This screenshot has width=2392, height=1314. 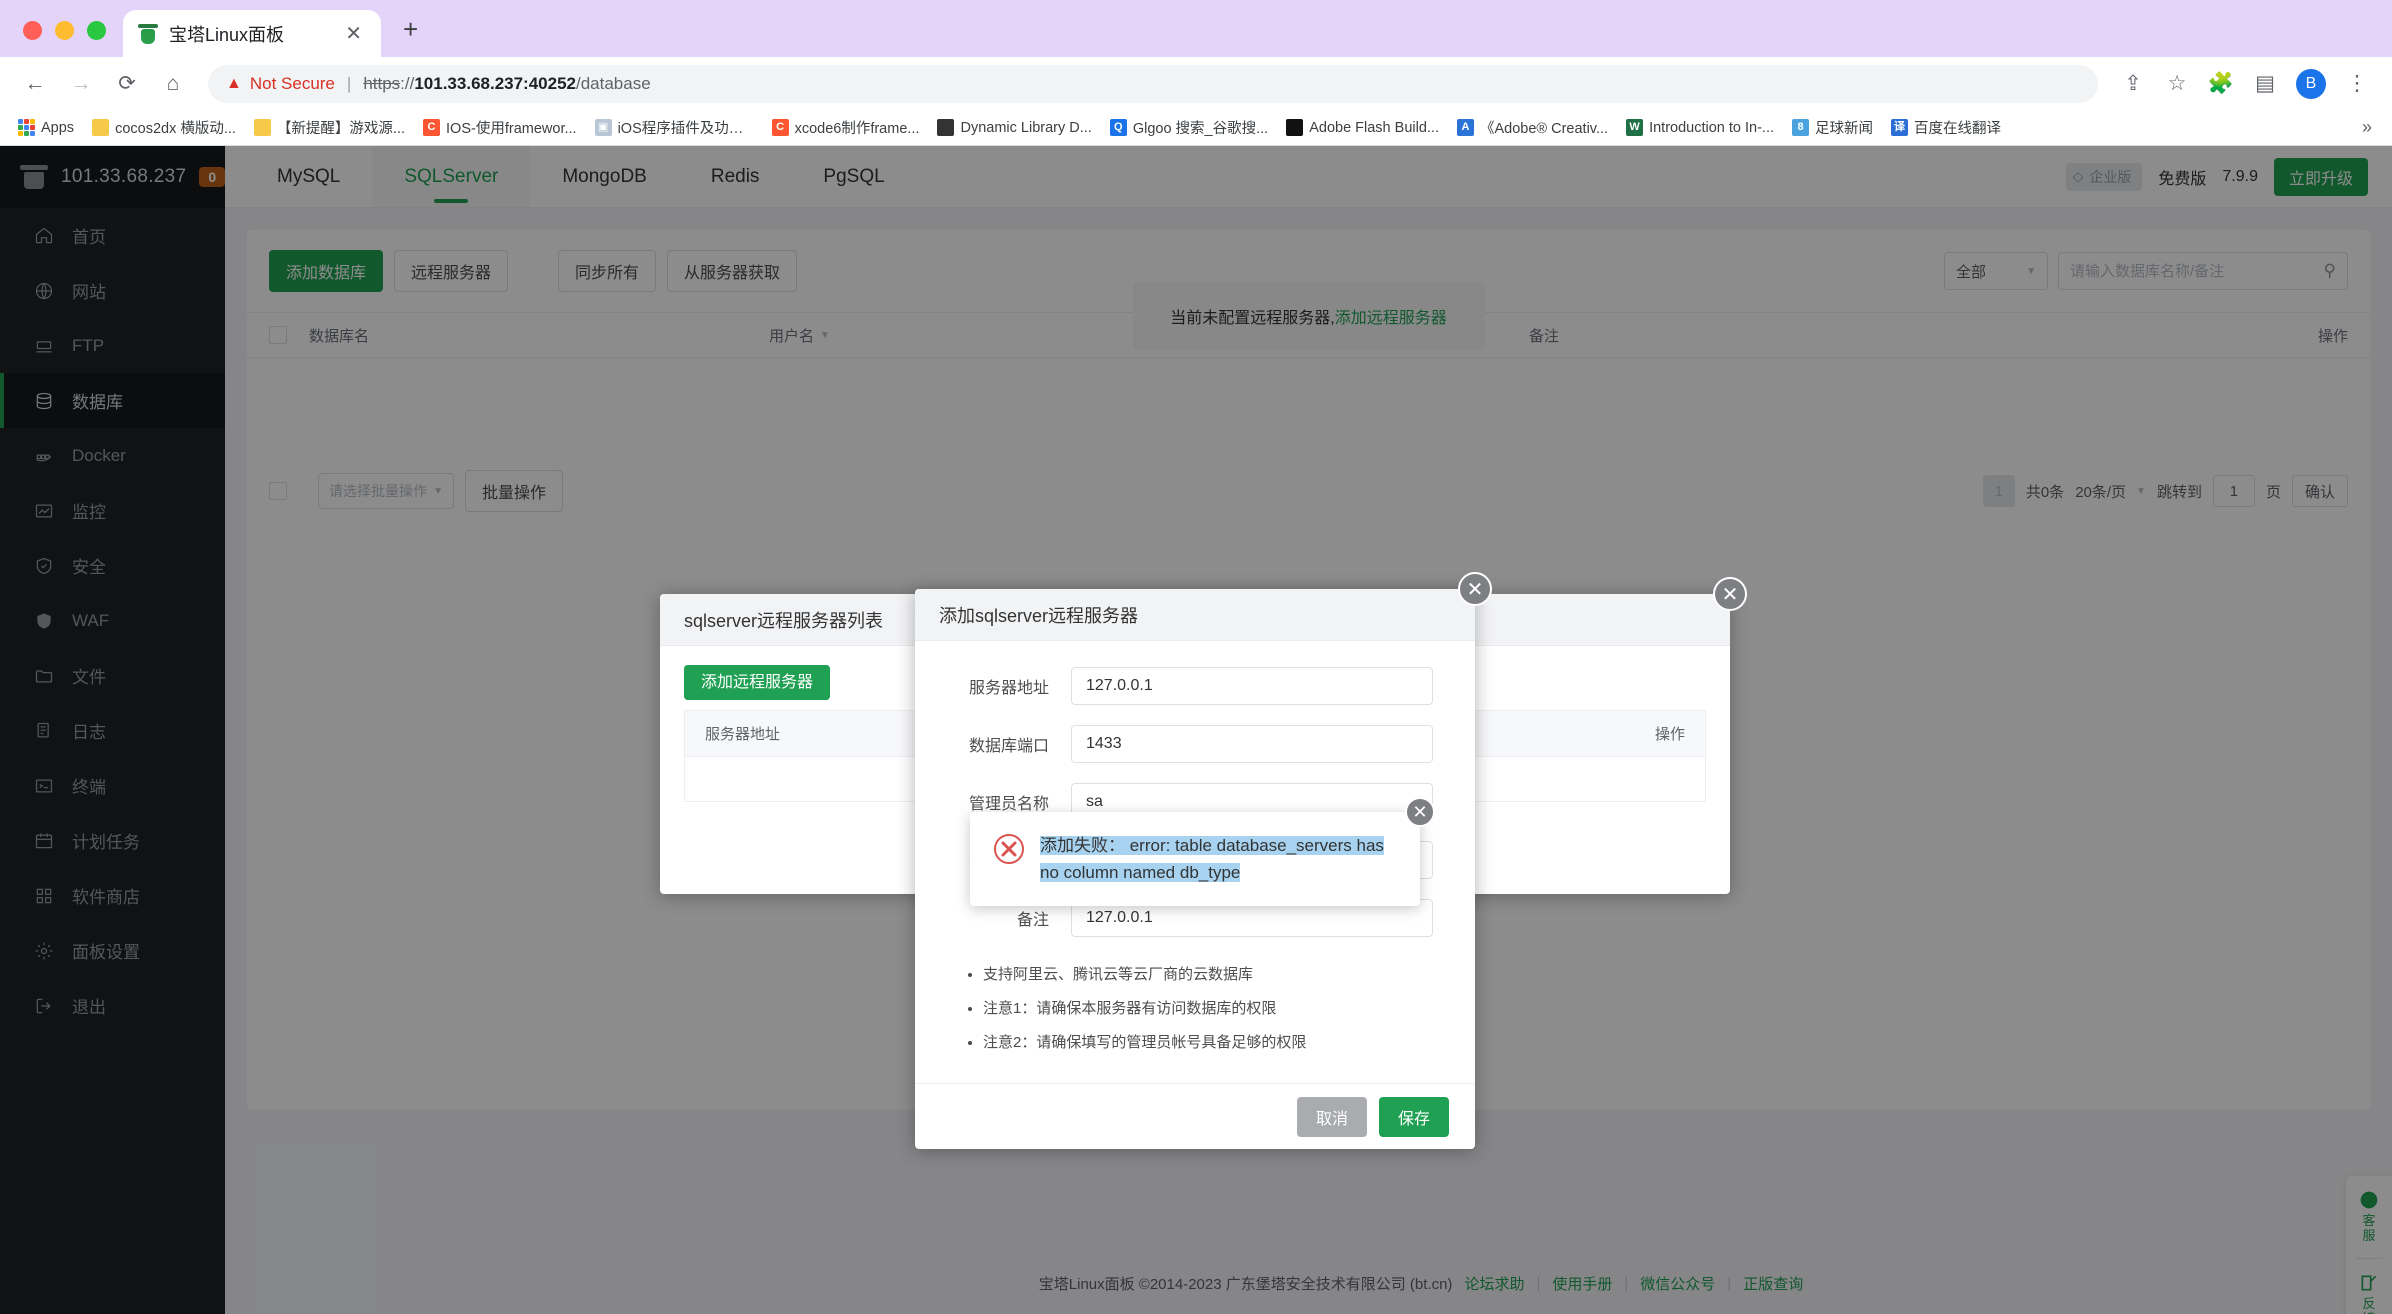 I want to click on field-label: 备注, so click(x=1032, y=920).